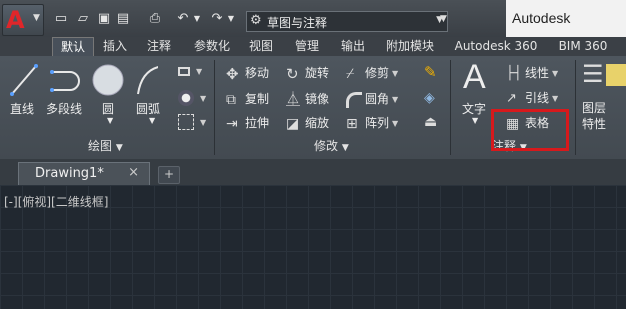  What do you see at coordinates (354, 99) in the screenshot?
I see `fillet-icon` at bounding box center [354, 99].